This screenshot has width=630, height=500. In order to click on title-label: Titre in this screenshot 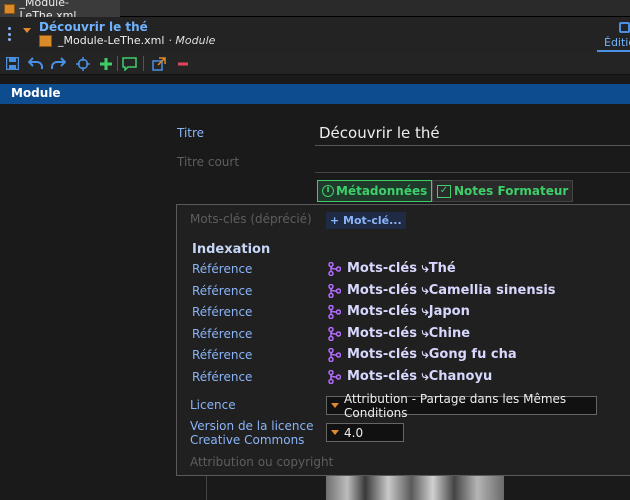, I will do `click(191, 133)`.